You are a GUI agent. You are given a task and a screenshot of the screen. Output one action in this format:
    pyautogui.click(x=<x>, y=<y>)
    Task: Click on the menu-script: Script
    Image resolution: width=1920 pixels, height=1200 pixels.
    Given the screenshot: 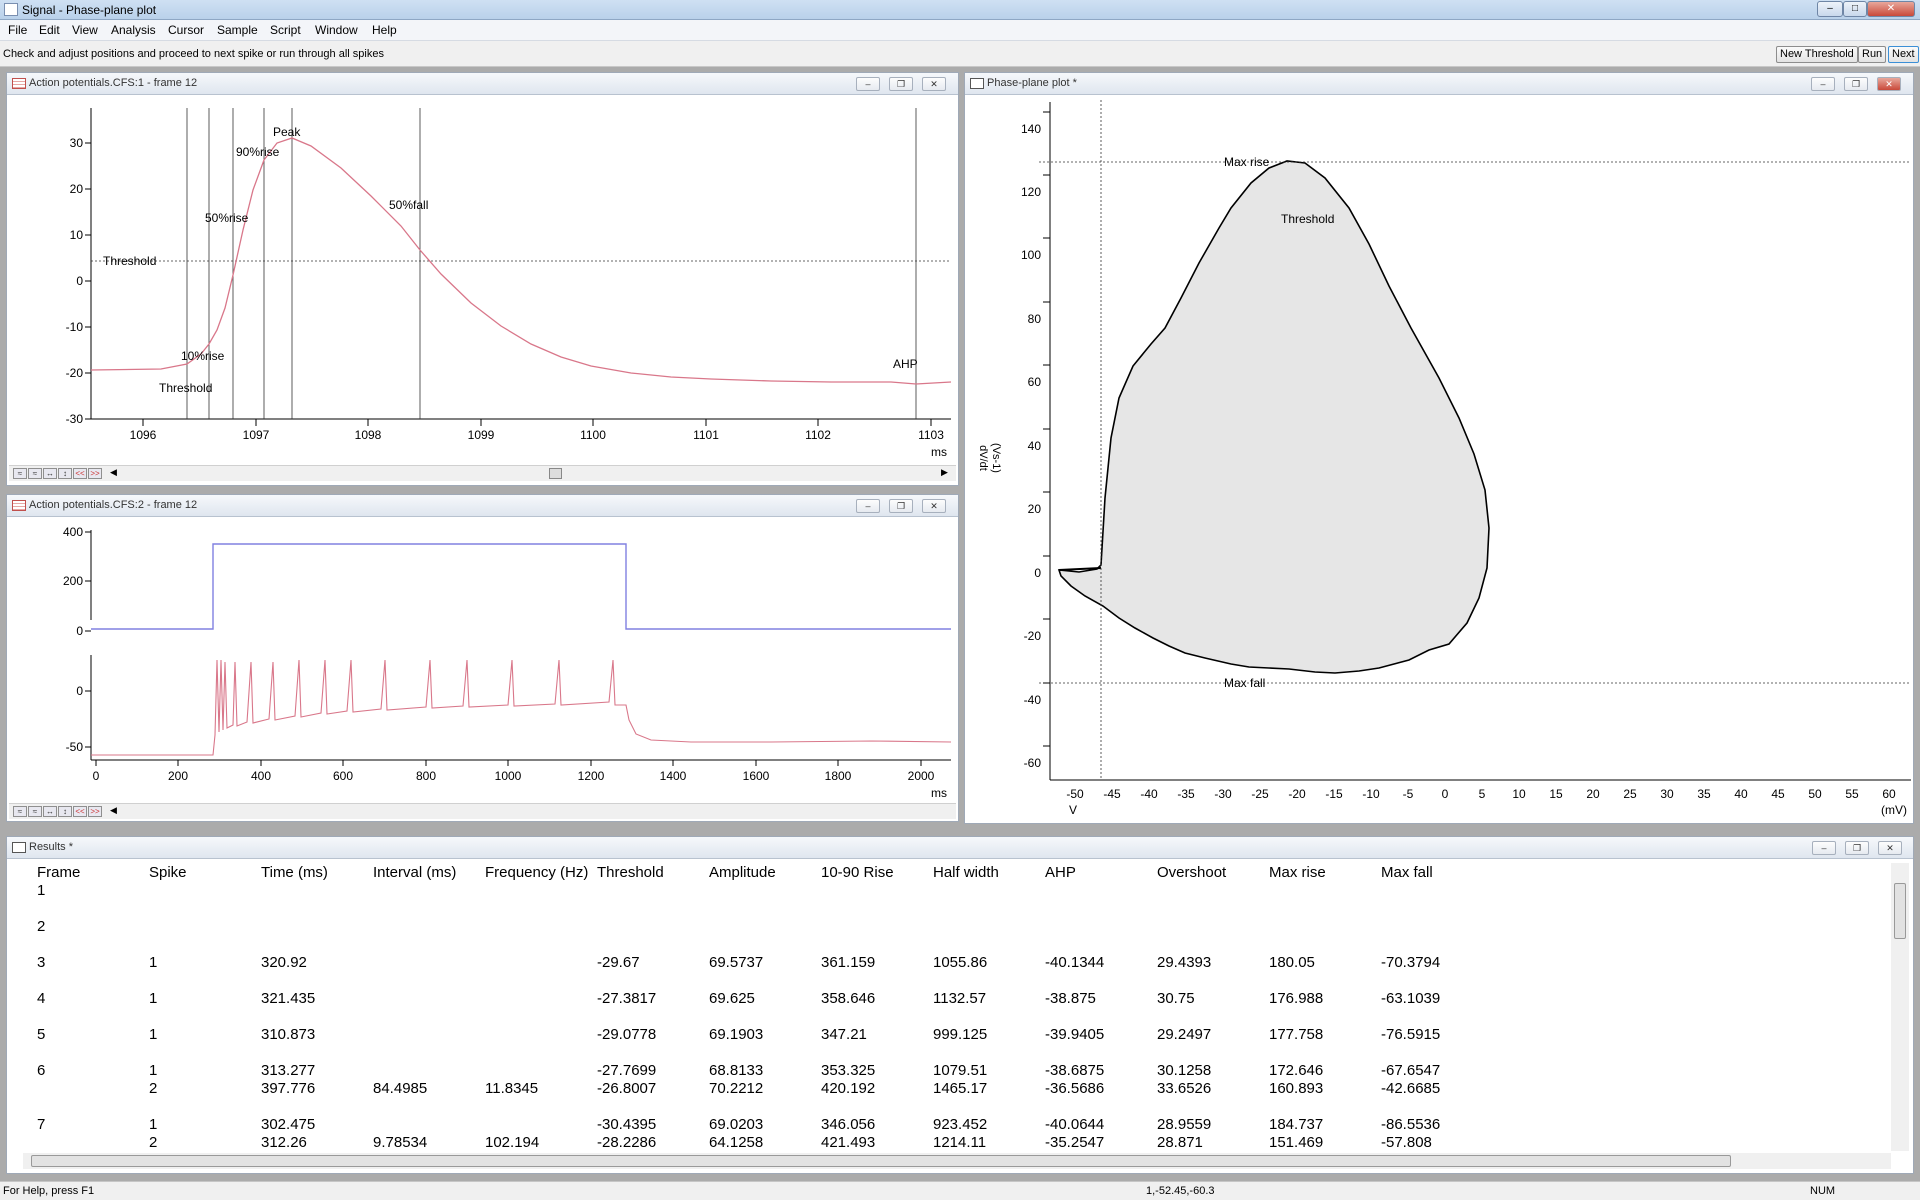 What is the action you would take?
    pyautogui.click(x=285, y=30)
    